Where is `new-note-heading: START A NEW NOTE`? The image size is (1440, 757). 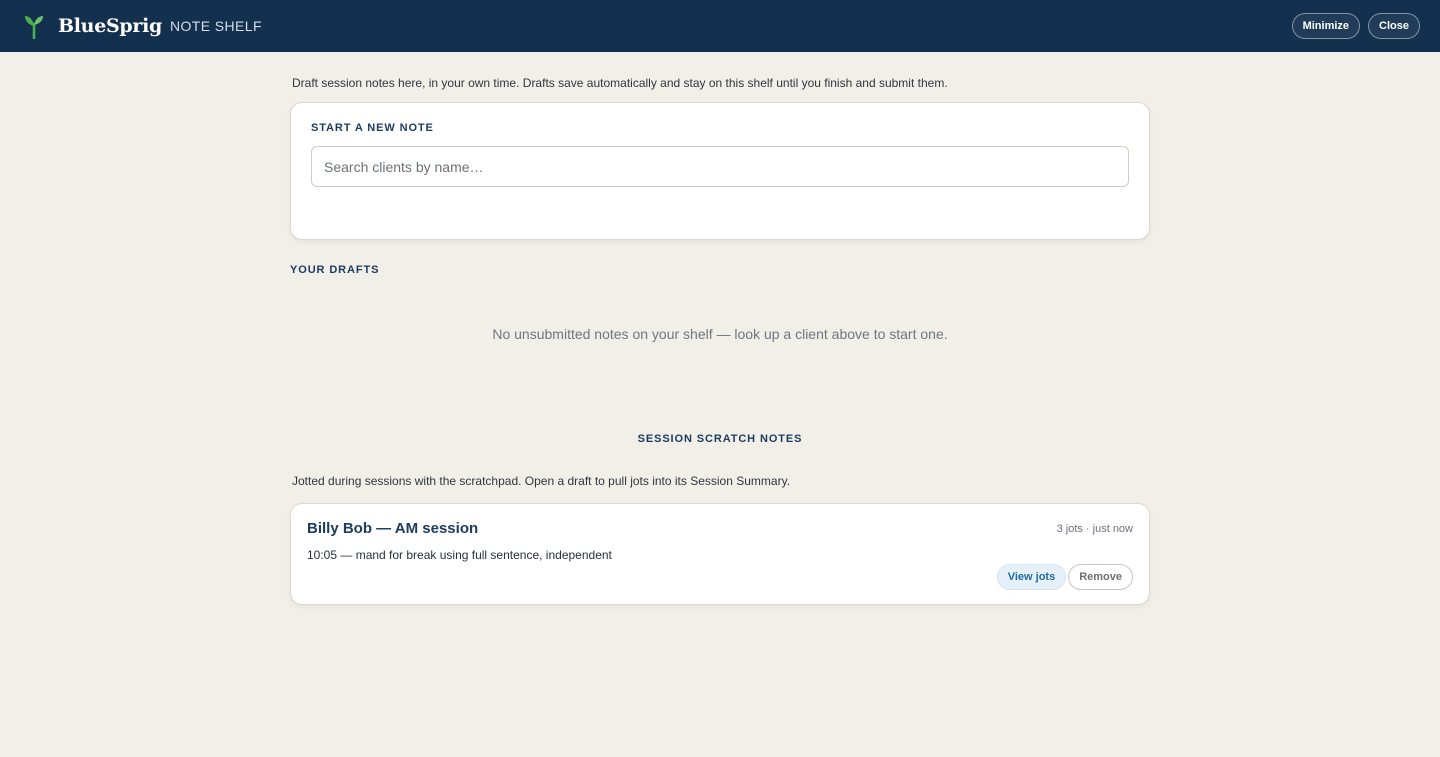 new-note-heading: START A NEW NOTE is located at coordinates (372, 128).